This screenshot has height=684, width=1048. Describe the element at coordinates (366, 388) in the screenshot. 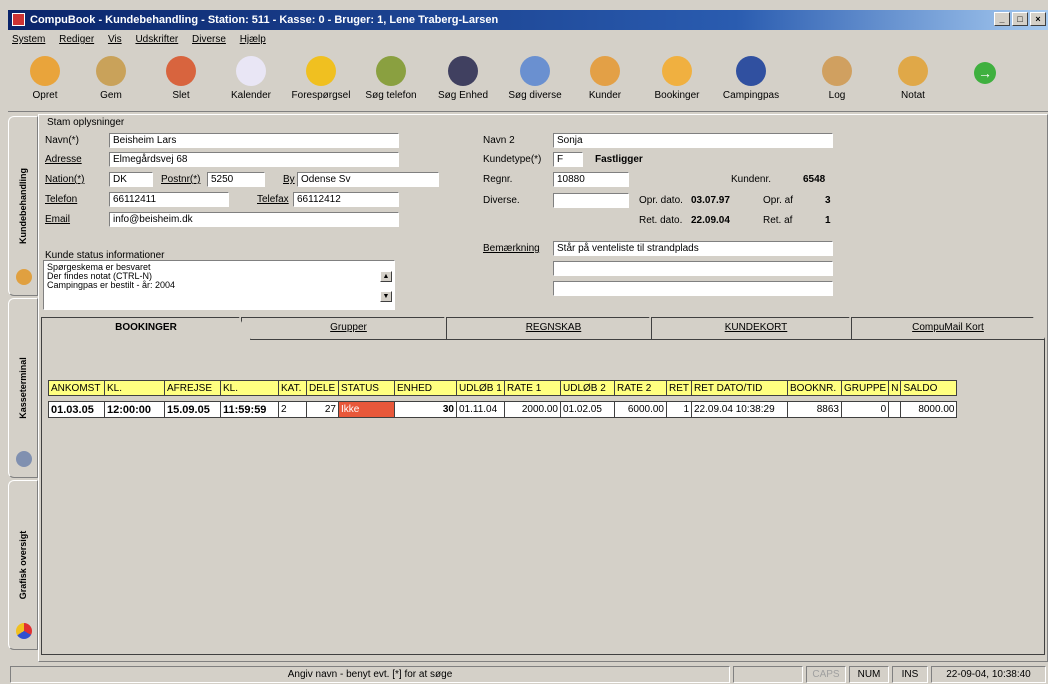

I see `column-header: STATUS` at that location.